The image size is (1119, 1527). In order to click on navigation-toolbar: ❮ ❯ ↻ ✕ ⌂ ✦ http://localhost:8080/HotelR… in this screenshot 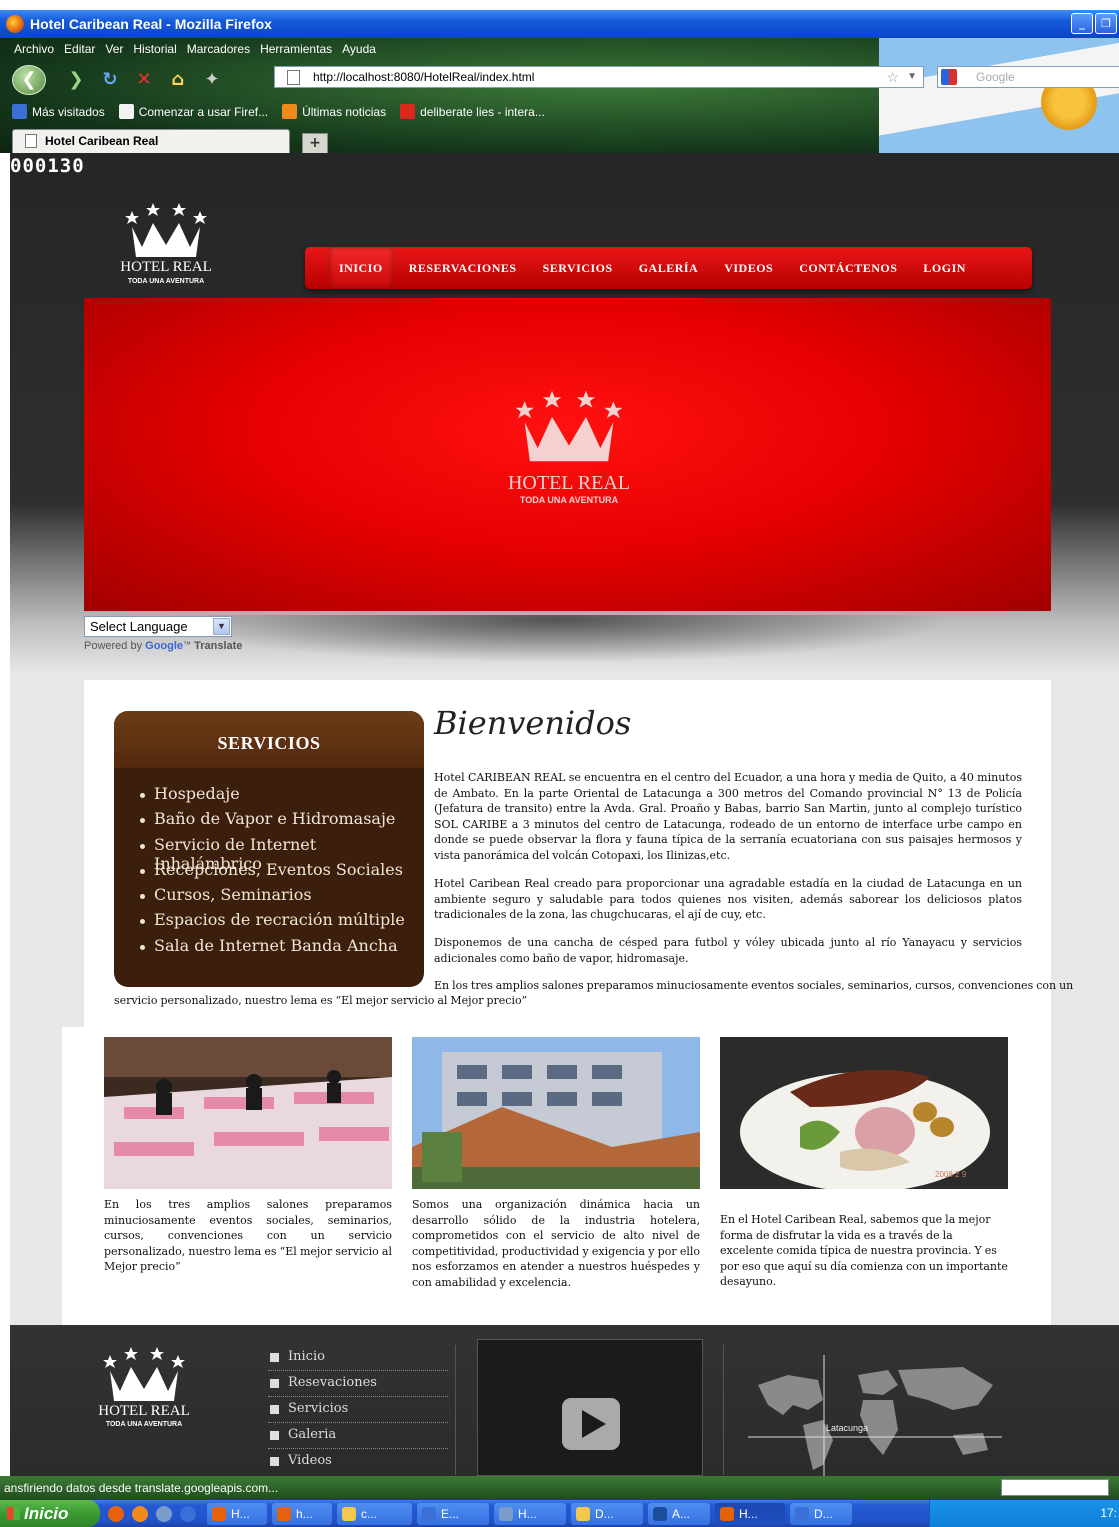, I will do `click(565, 80)`.